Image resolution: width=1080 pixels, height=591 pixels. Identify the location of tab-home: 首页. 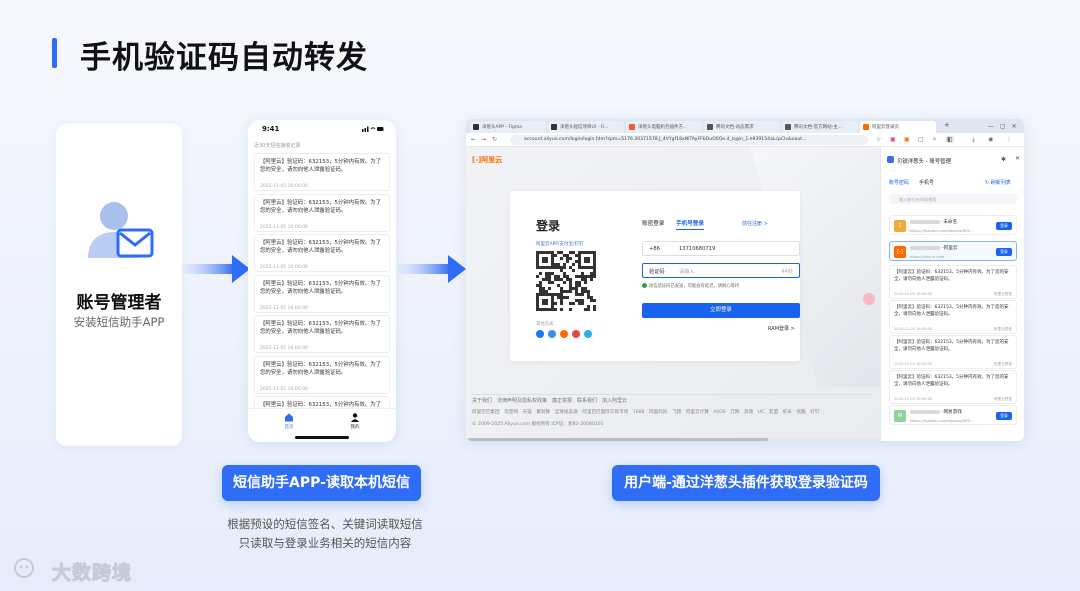
(289, 421).